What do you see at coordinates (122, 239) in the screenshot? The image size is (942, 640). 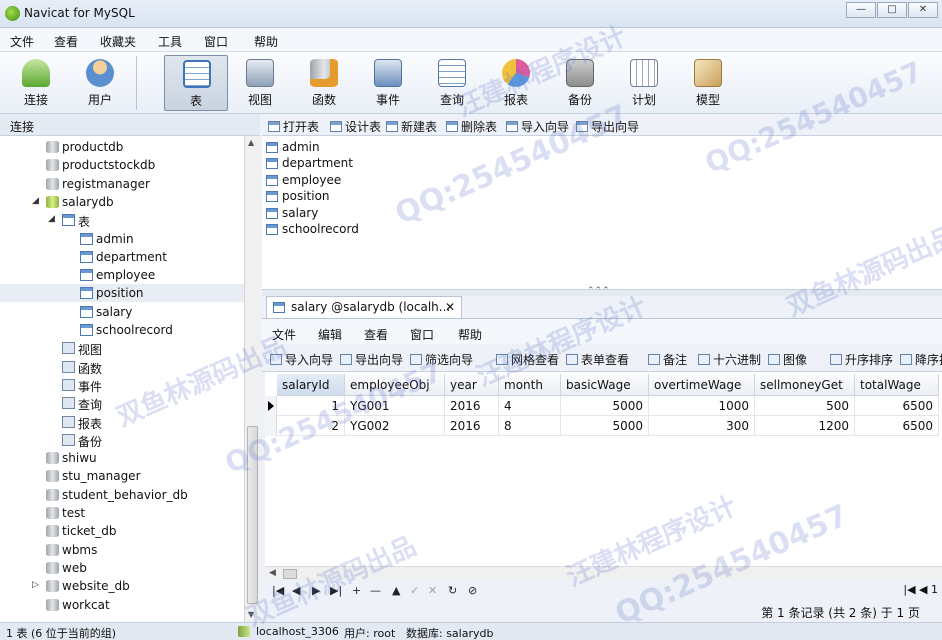 I see `tree-item-admin: admin` at bounding box center [122, 239].